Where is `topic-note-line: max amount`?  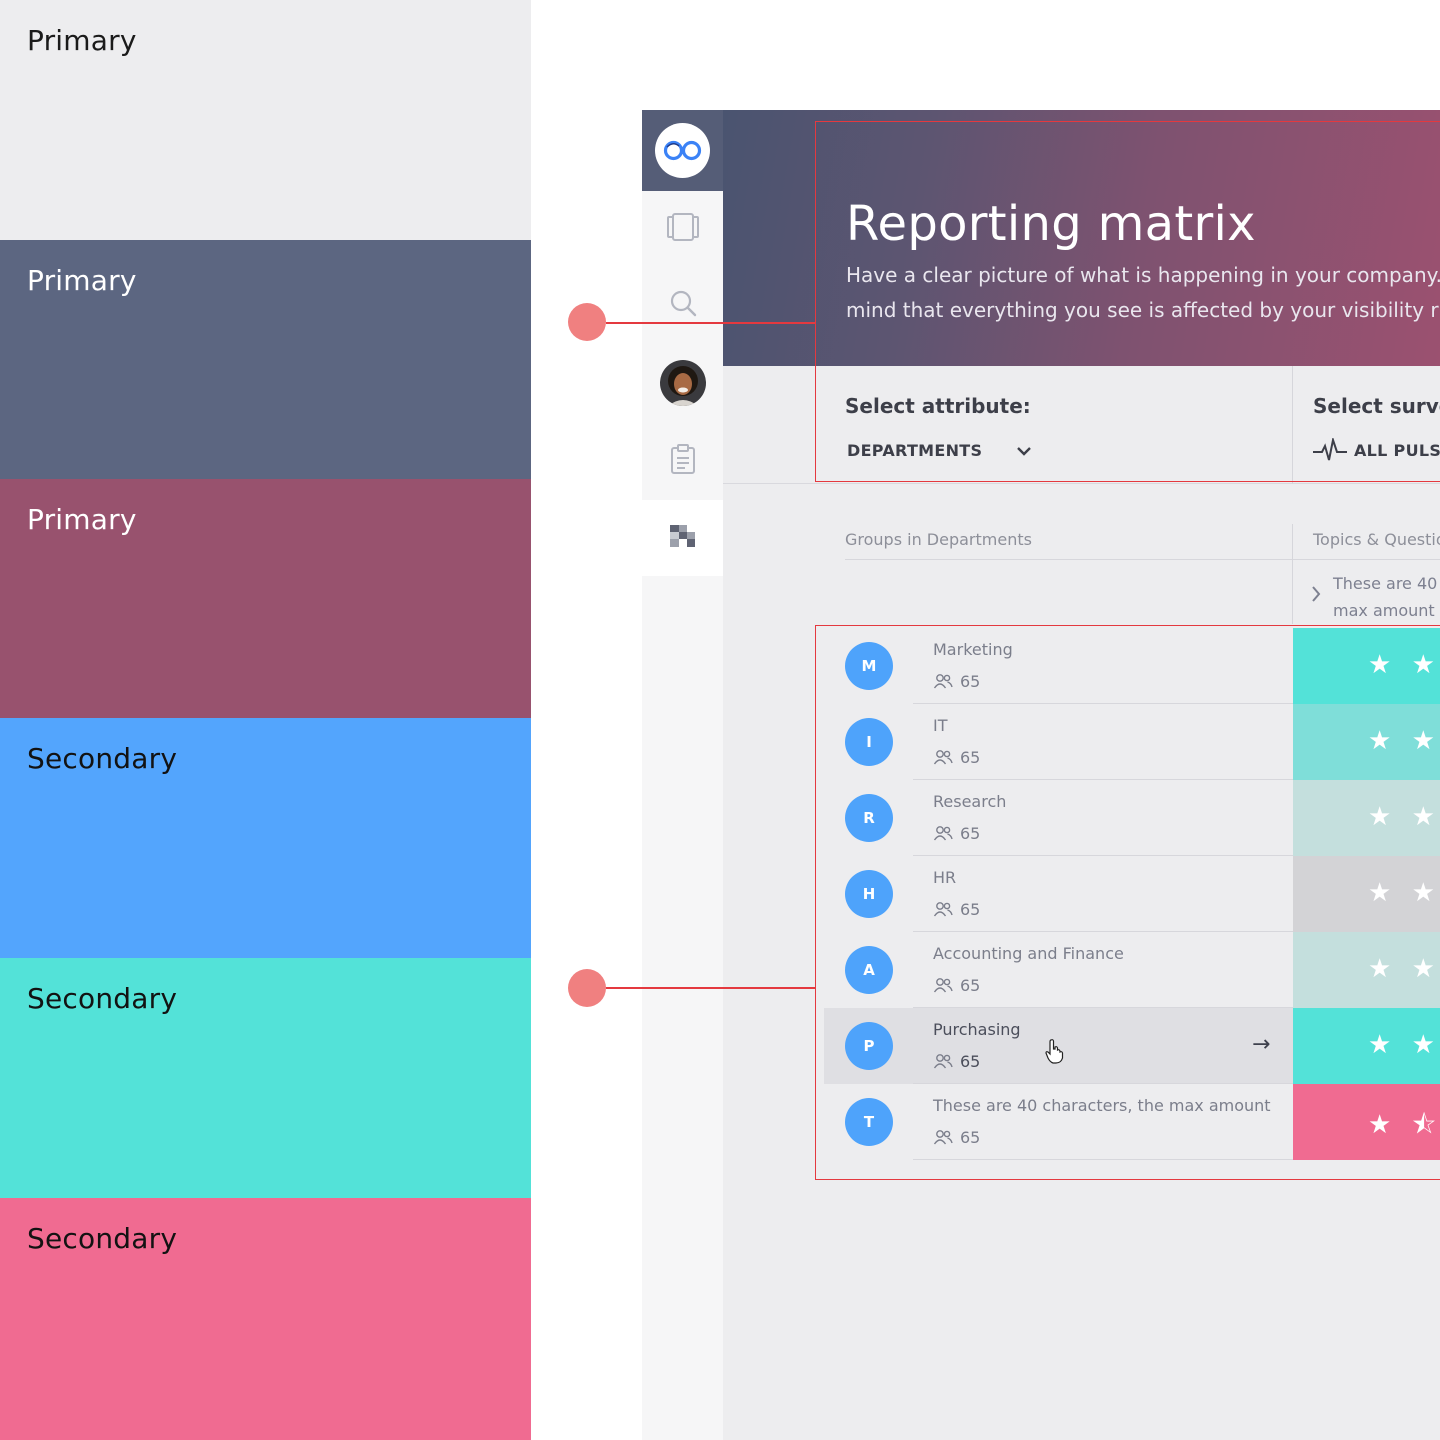 topic-note-line: max amount is located at coordinates (1384, 610).